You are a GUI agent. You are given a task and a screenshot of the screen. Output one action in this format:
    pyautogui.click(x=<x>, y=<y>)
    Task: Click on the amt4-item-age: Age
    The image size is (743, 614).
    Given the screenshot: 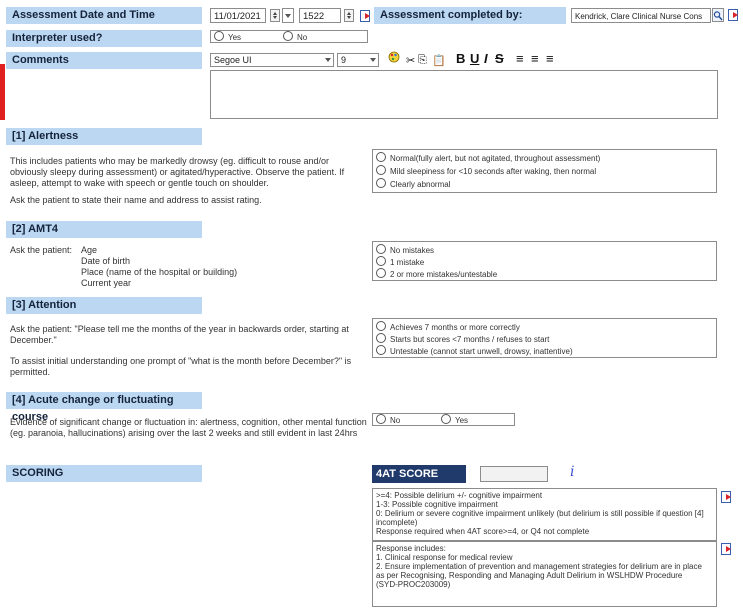 What is the action you would take?
    pyautogui.click(x=89, y=250)
    